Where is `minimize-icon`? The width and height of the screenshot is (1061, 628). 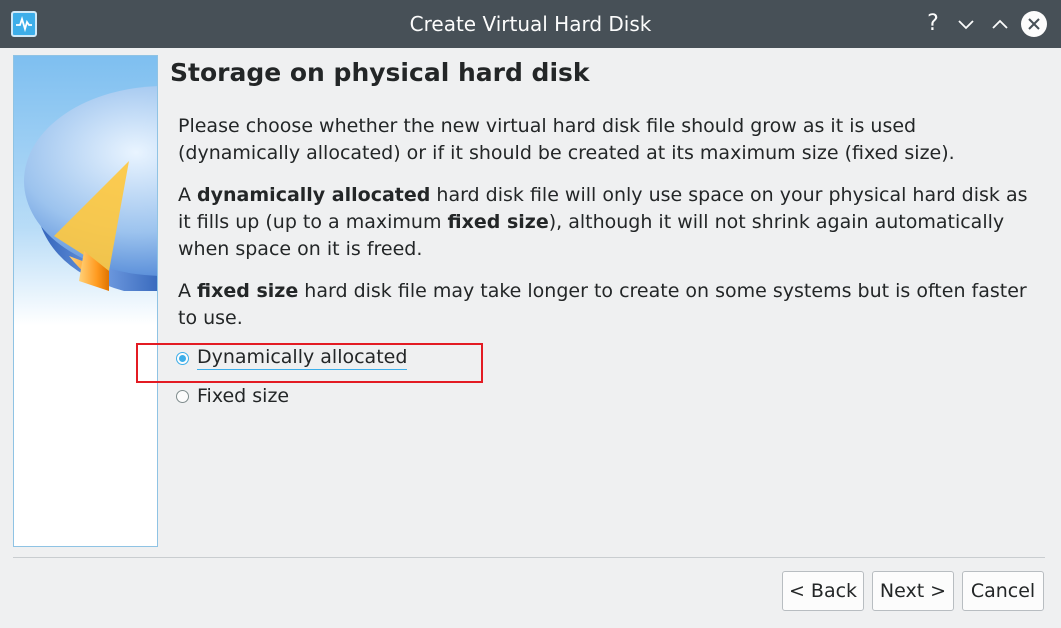
minimize-icon is located at coordinates (966, 24).